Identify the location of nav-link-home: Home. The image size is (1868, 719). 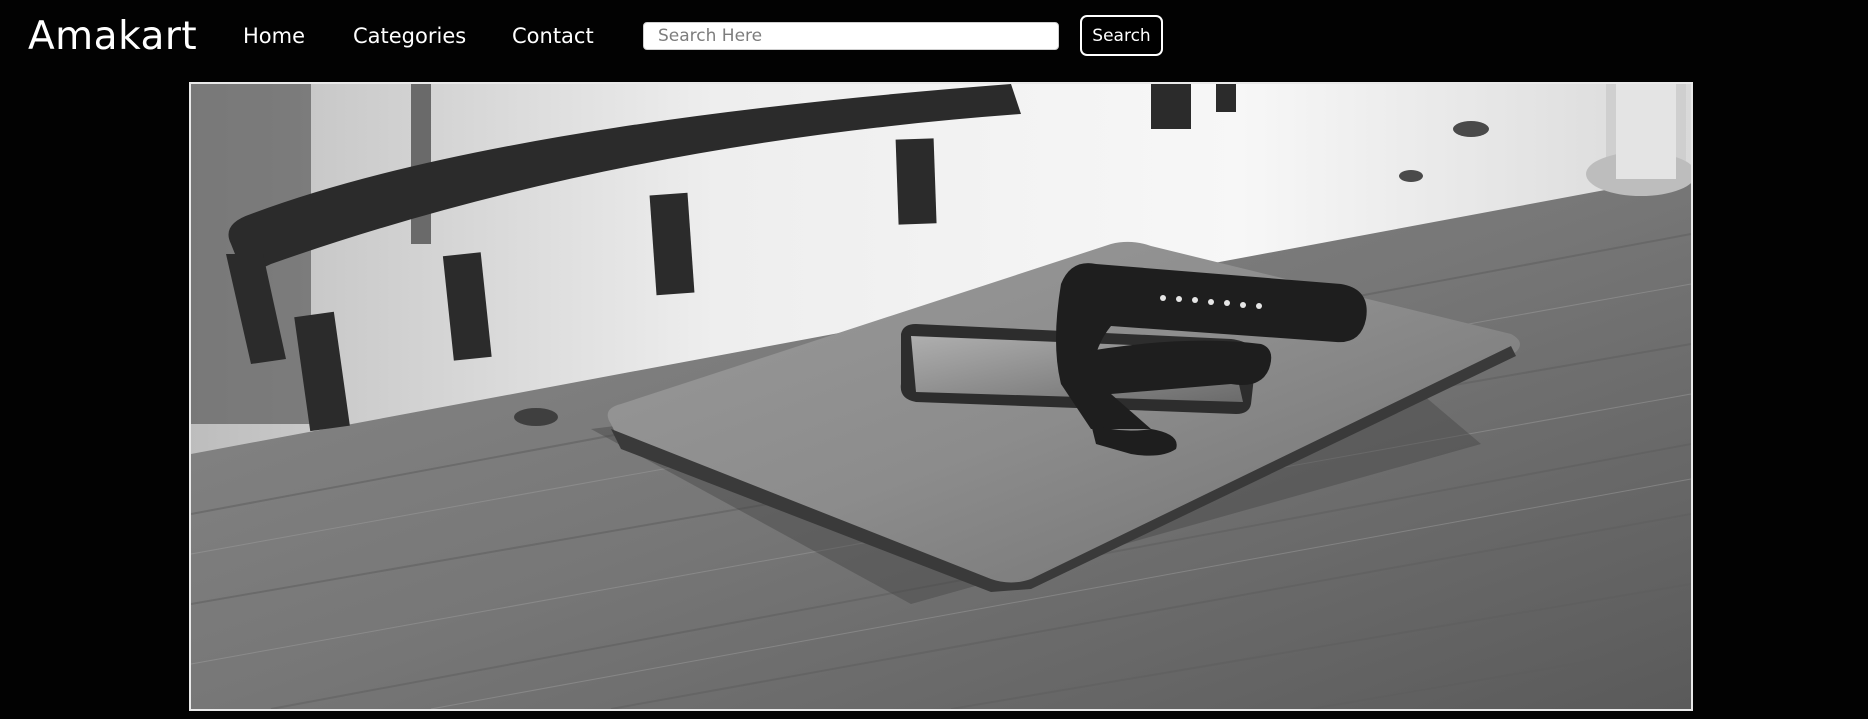
(274, 36).